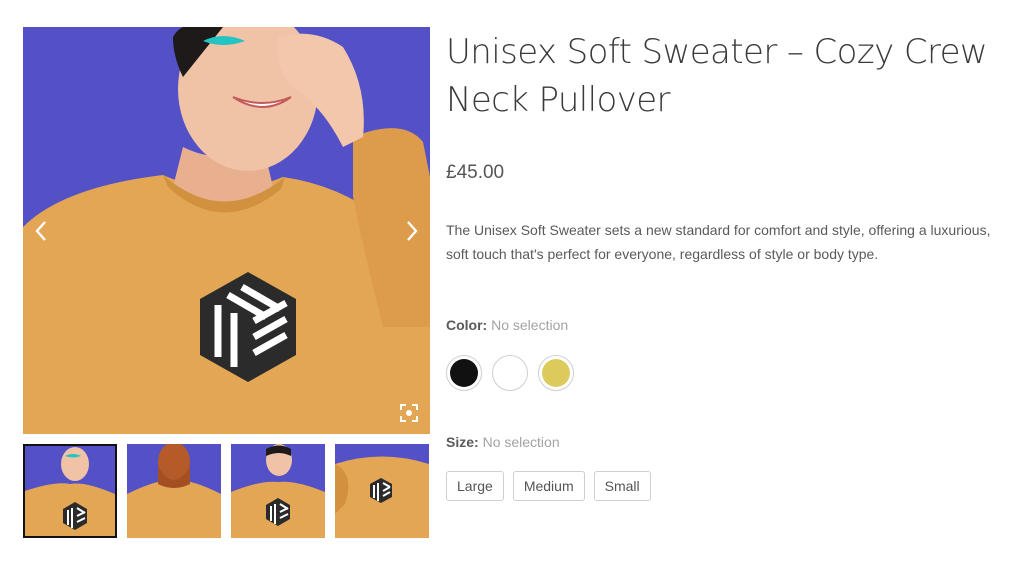 The width and height of the screenshot is (1024, 565). What do you see at coordinates (467, 325) in the screenshot?
I see `color-label: Color:` at bounding box center [467, 325].